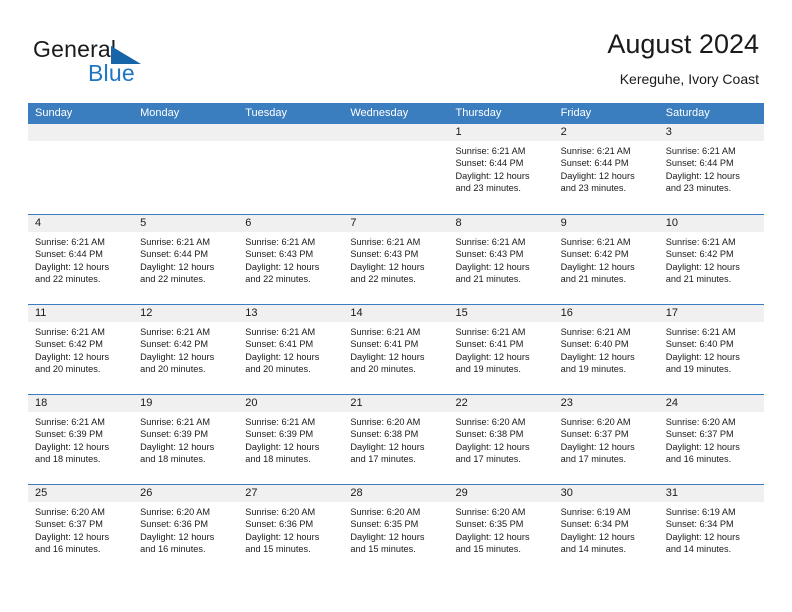 This screenshot has width=792, height=612. What do you see at coordinates (81, 493) in the screenshot?
I see `day-number: 25` at bounding box center [81, 493].